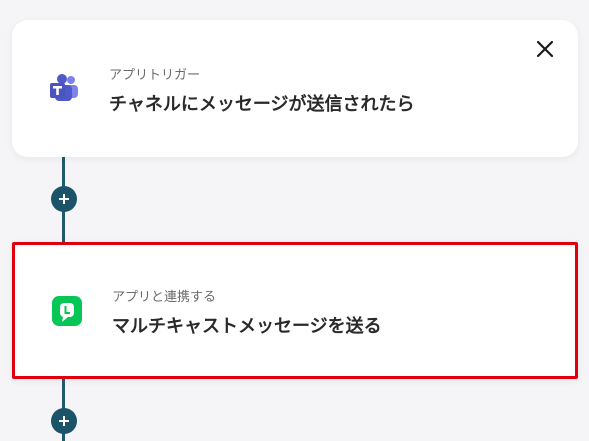 This screenshot has width=589, height=441. I want to click on step-title: マルチキャストメッセージを送る, so click(247, 326).